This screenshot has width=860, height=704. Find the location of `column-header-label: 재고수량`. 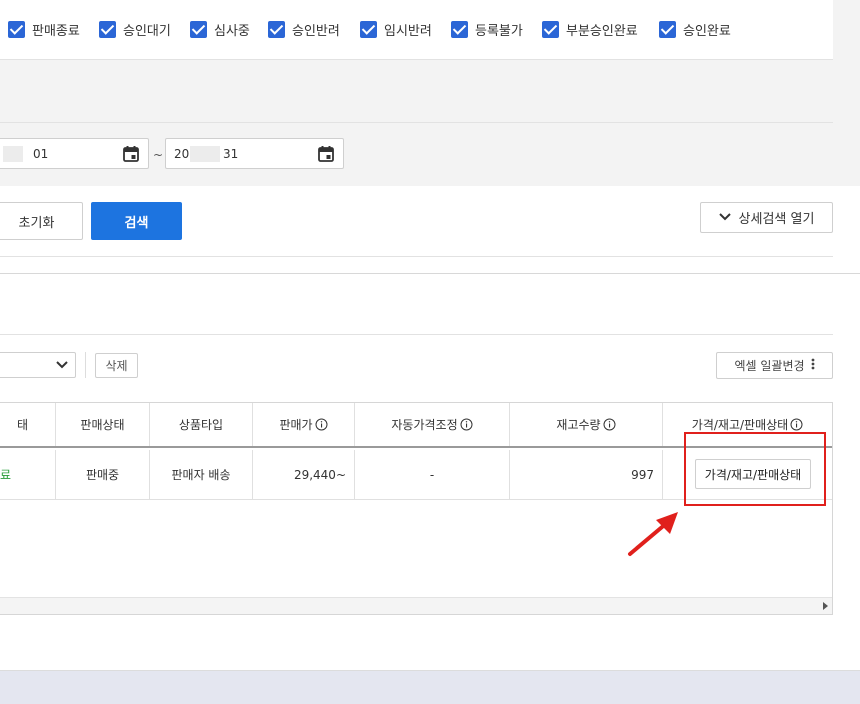

column-header-label: 재고수량 is located at coordinates (578, 425).